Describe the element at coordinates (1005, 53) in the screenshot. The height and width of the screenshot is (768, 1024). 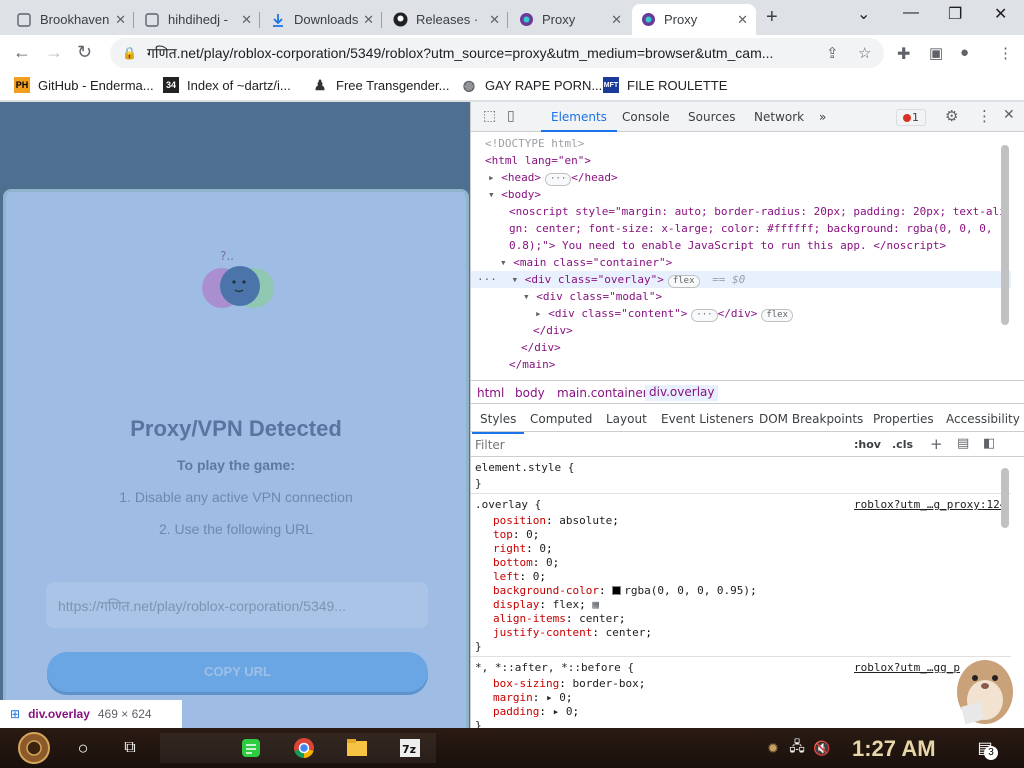
I see `menu-icon: ⋮` at that location.